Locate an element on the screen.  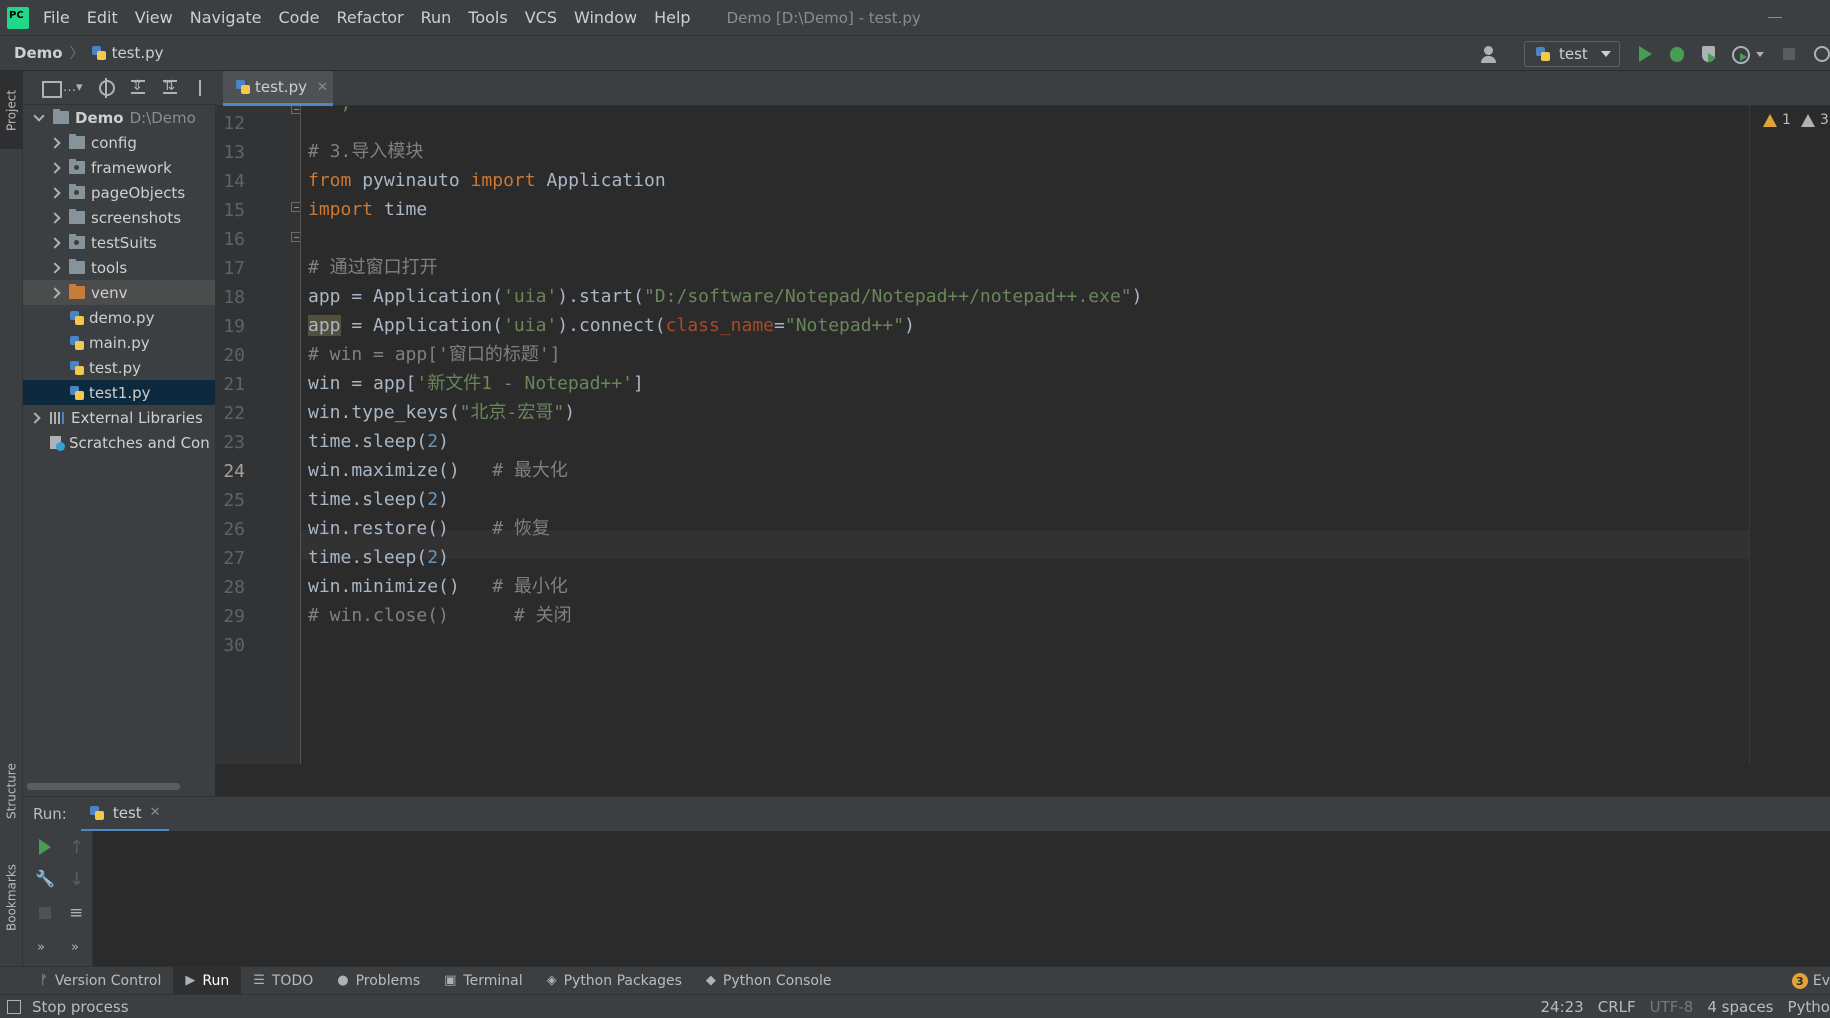
menu-vcs: VCS is located at coordinates (541, 17).